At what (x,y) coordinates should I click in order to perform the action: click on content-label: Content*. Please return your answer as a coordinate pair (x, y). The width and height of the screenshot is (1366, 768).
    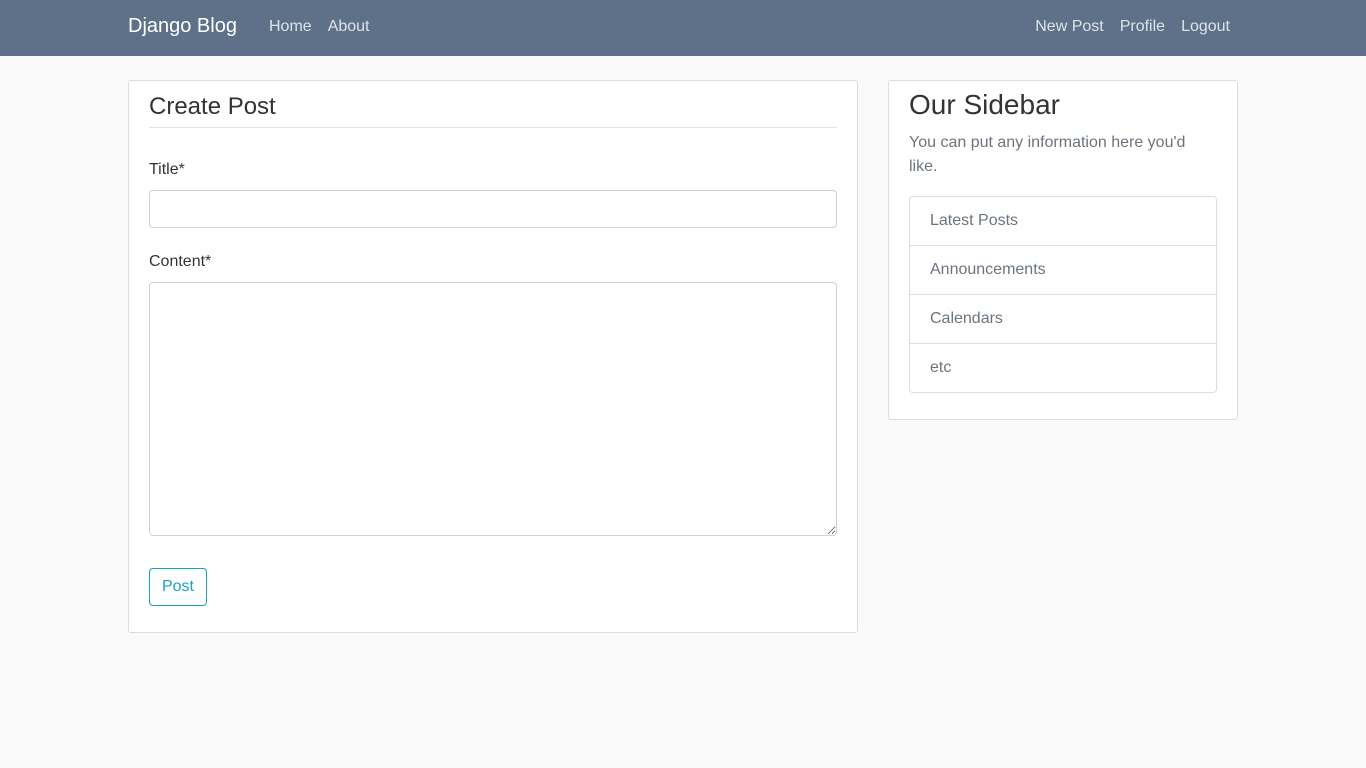
    Looking at the image, I should click on (180, 261).